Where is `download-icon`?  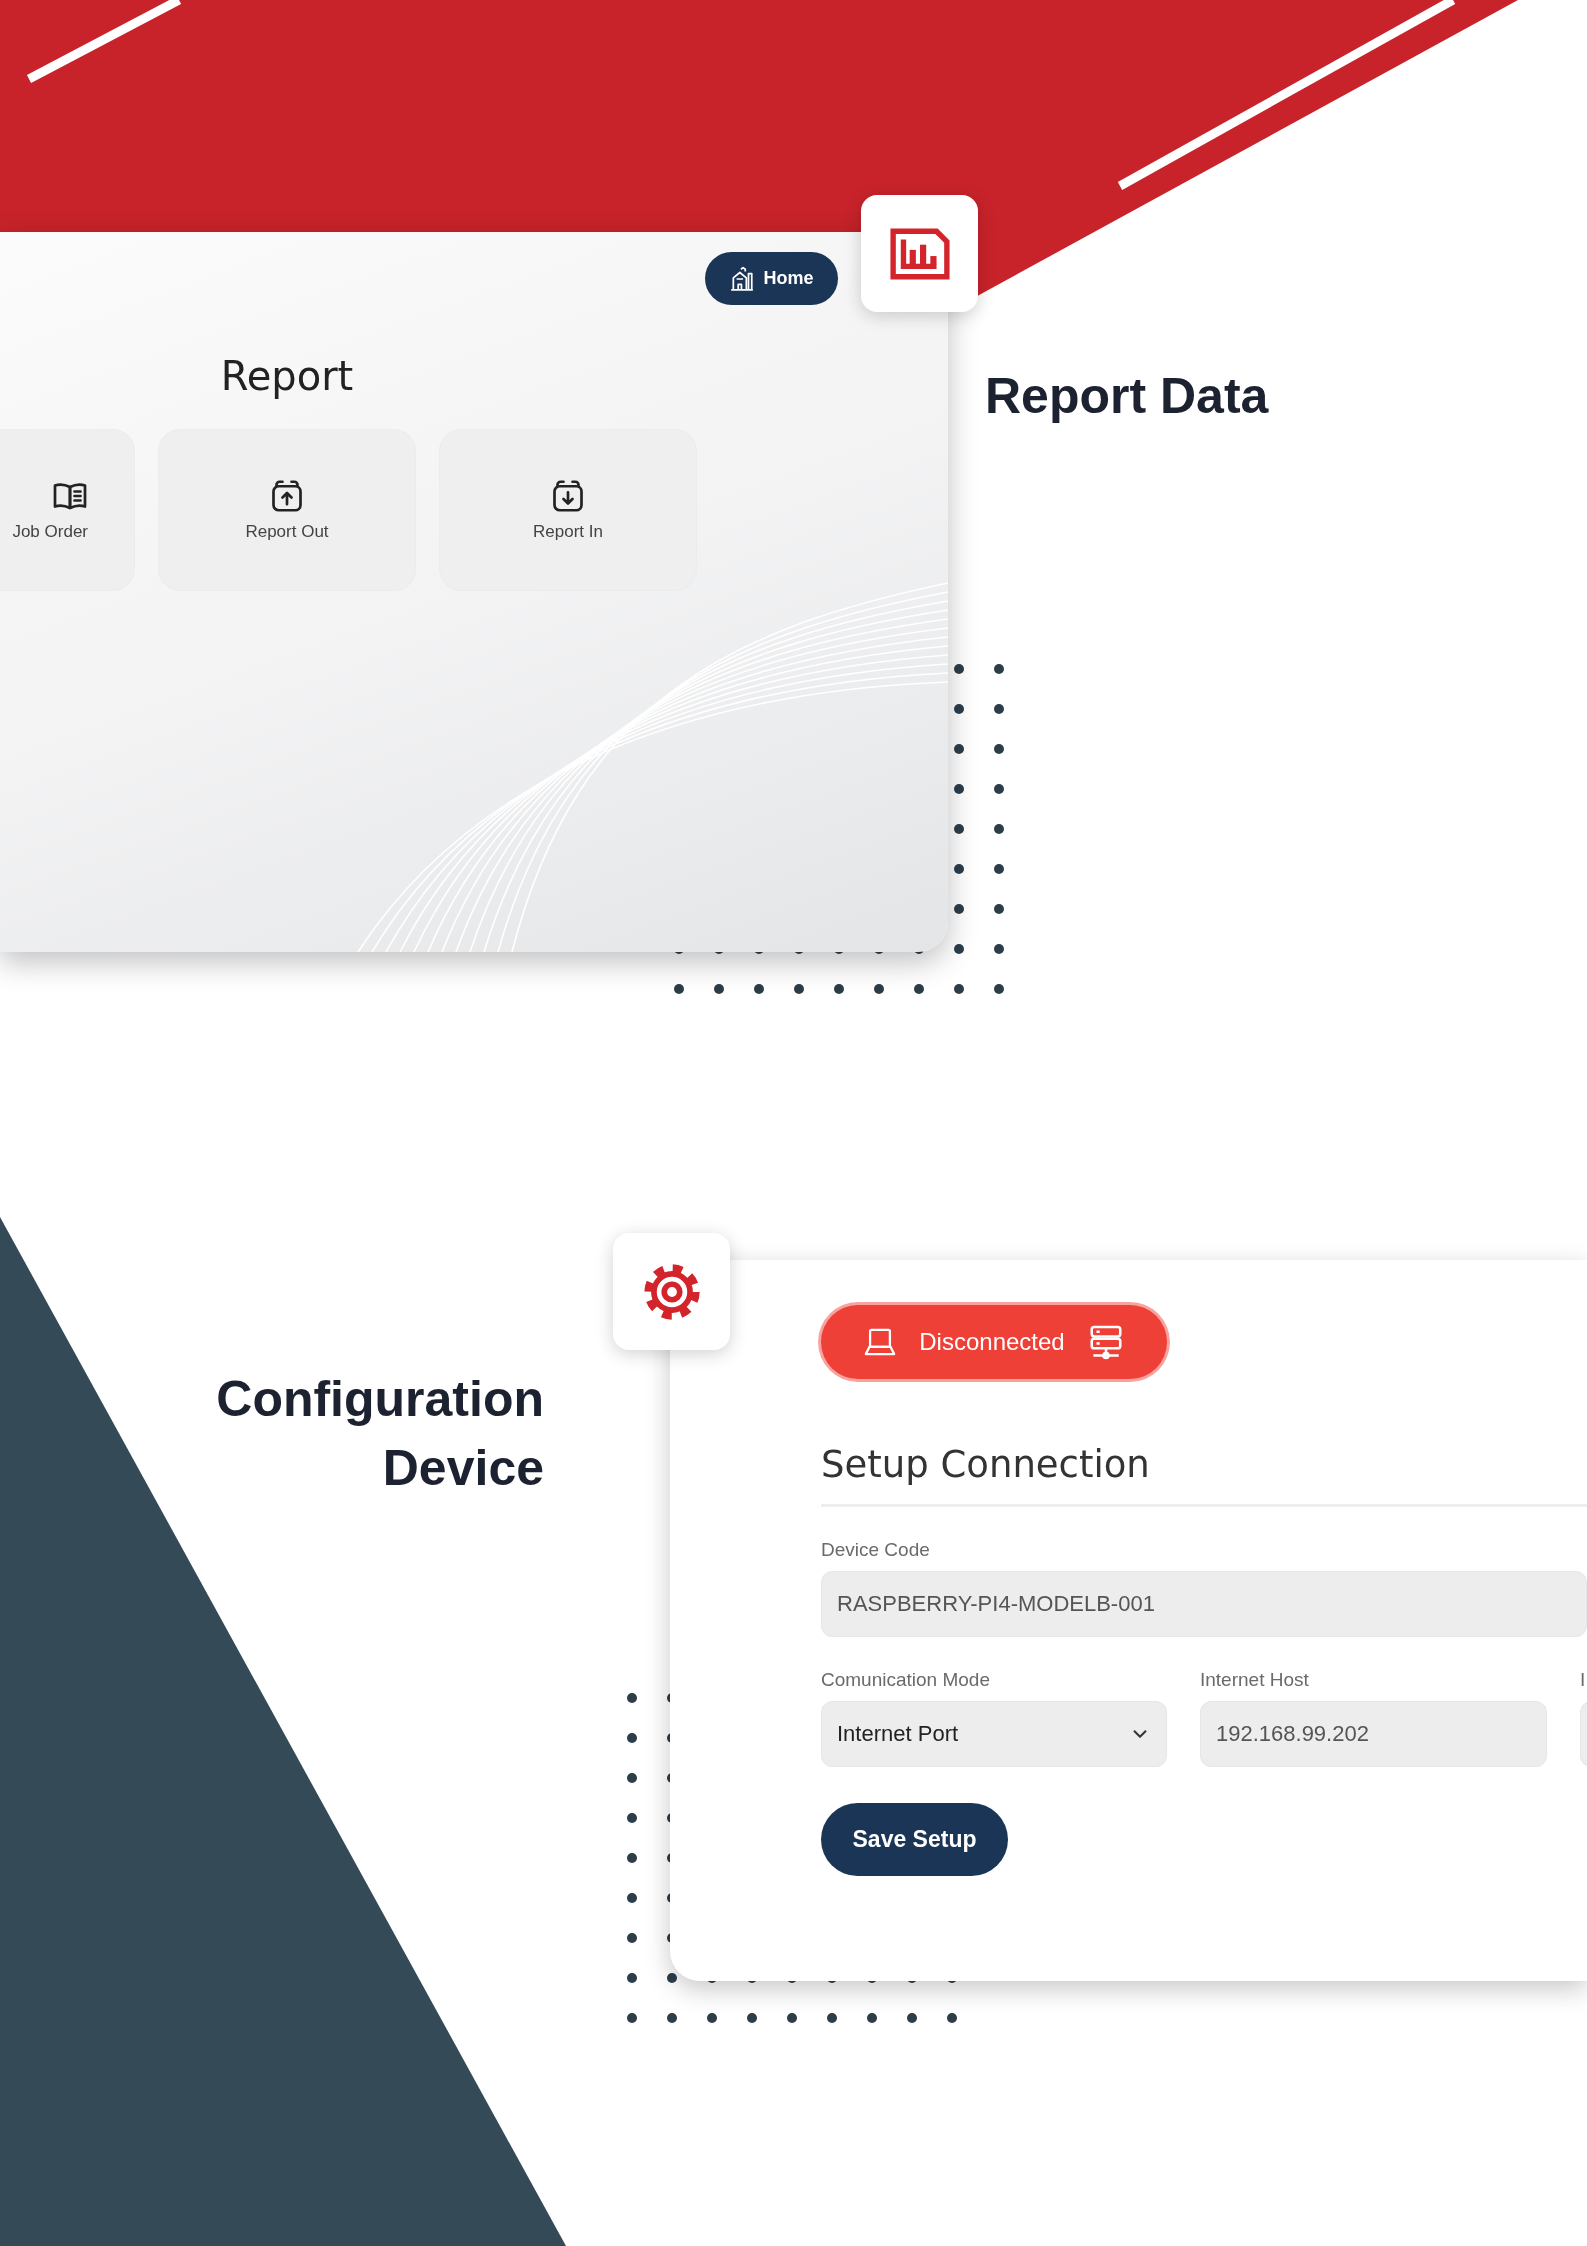
download-icon is located at coordinates (568, 496).